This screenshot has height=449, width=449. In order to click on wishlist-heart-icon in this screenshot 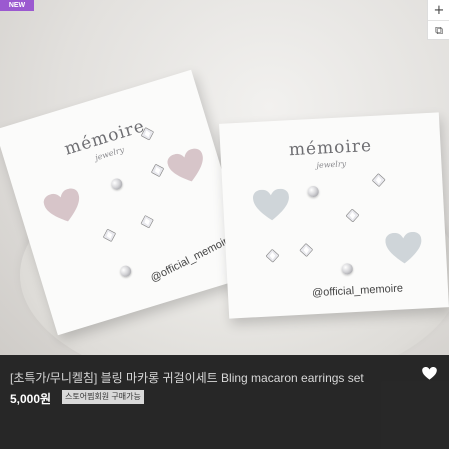, I will do `click(429, 374)`.